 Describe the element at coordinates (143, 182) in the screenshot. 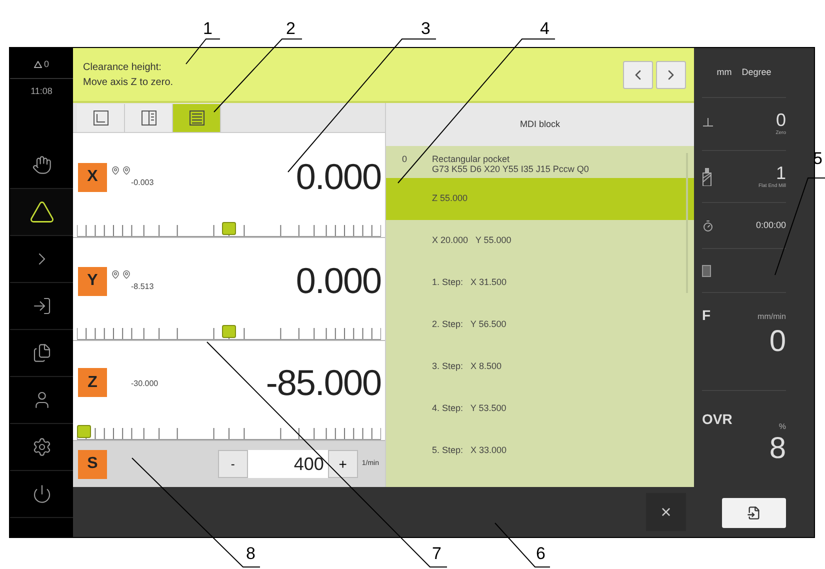

I see `axis-secondary-value: -0.003` at that location.